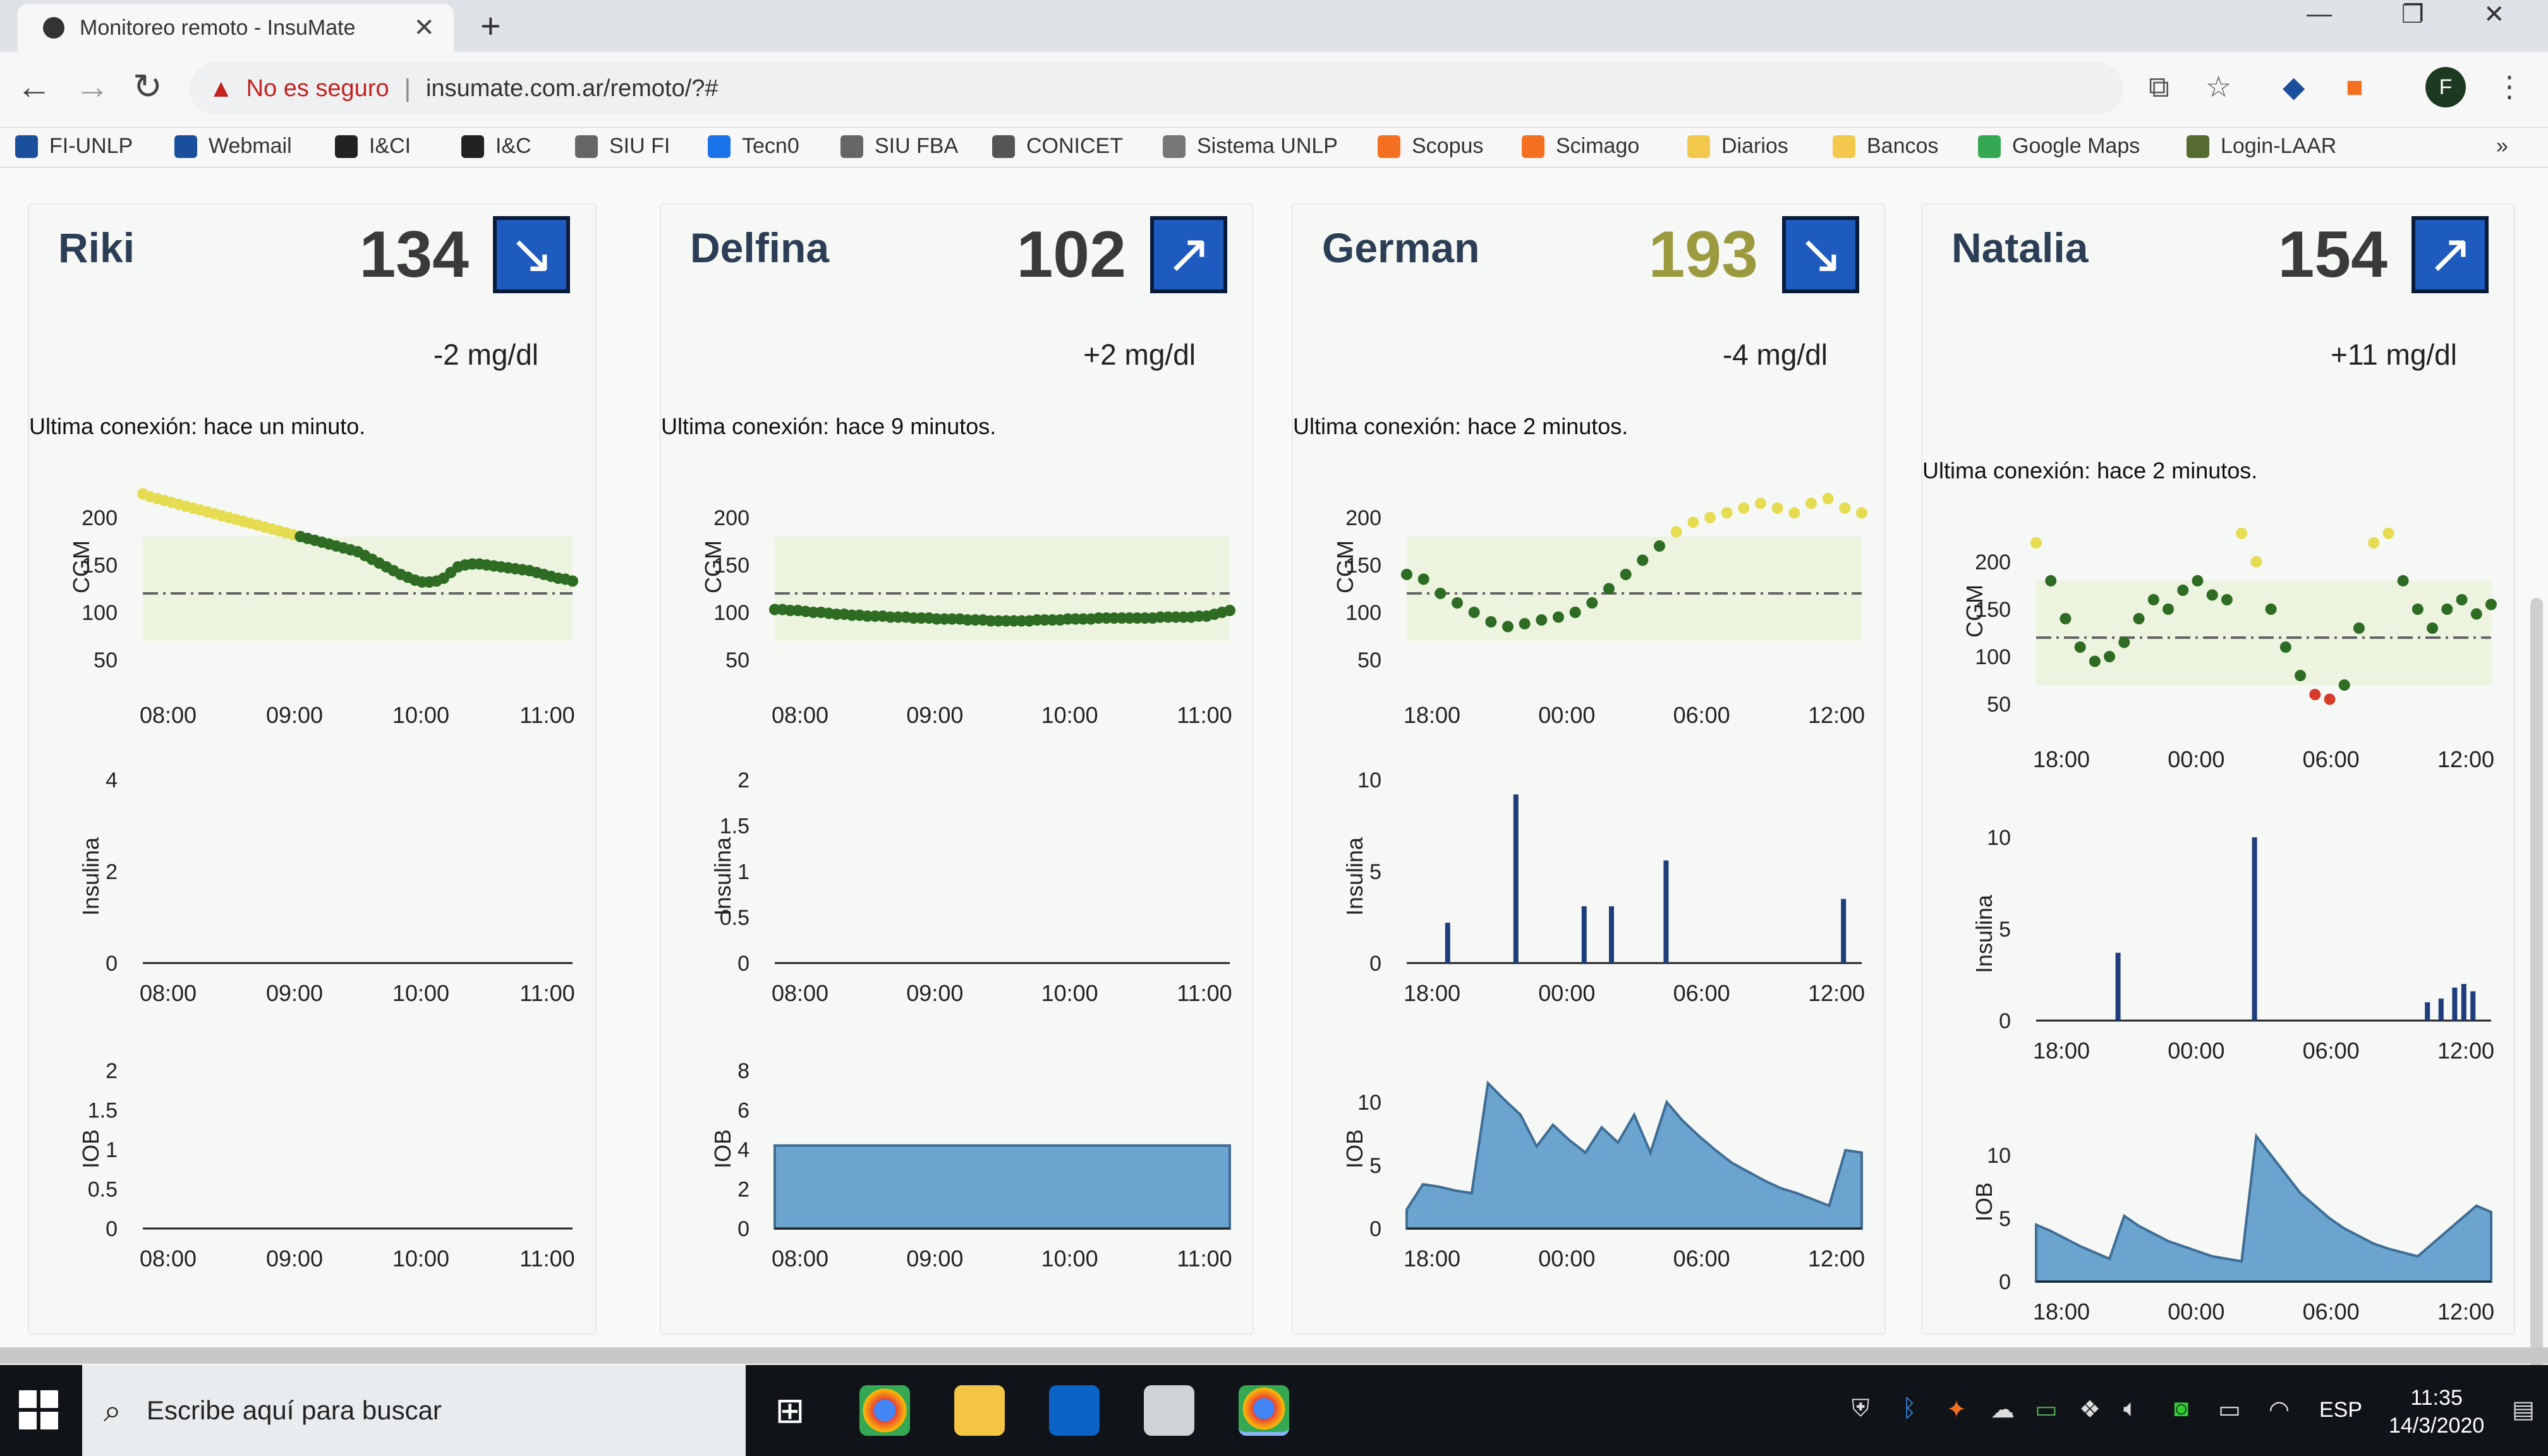 This screenshot has height=1456, width=2548. What do you see at coordinates (39, 1410) in the screenshot?
I see `windows-start-icon` at bounding box center [39, 1410].